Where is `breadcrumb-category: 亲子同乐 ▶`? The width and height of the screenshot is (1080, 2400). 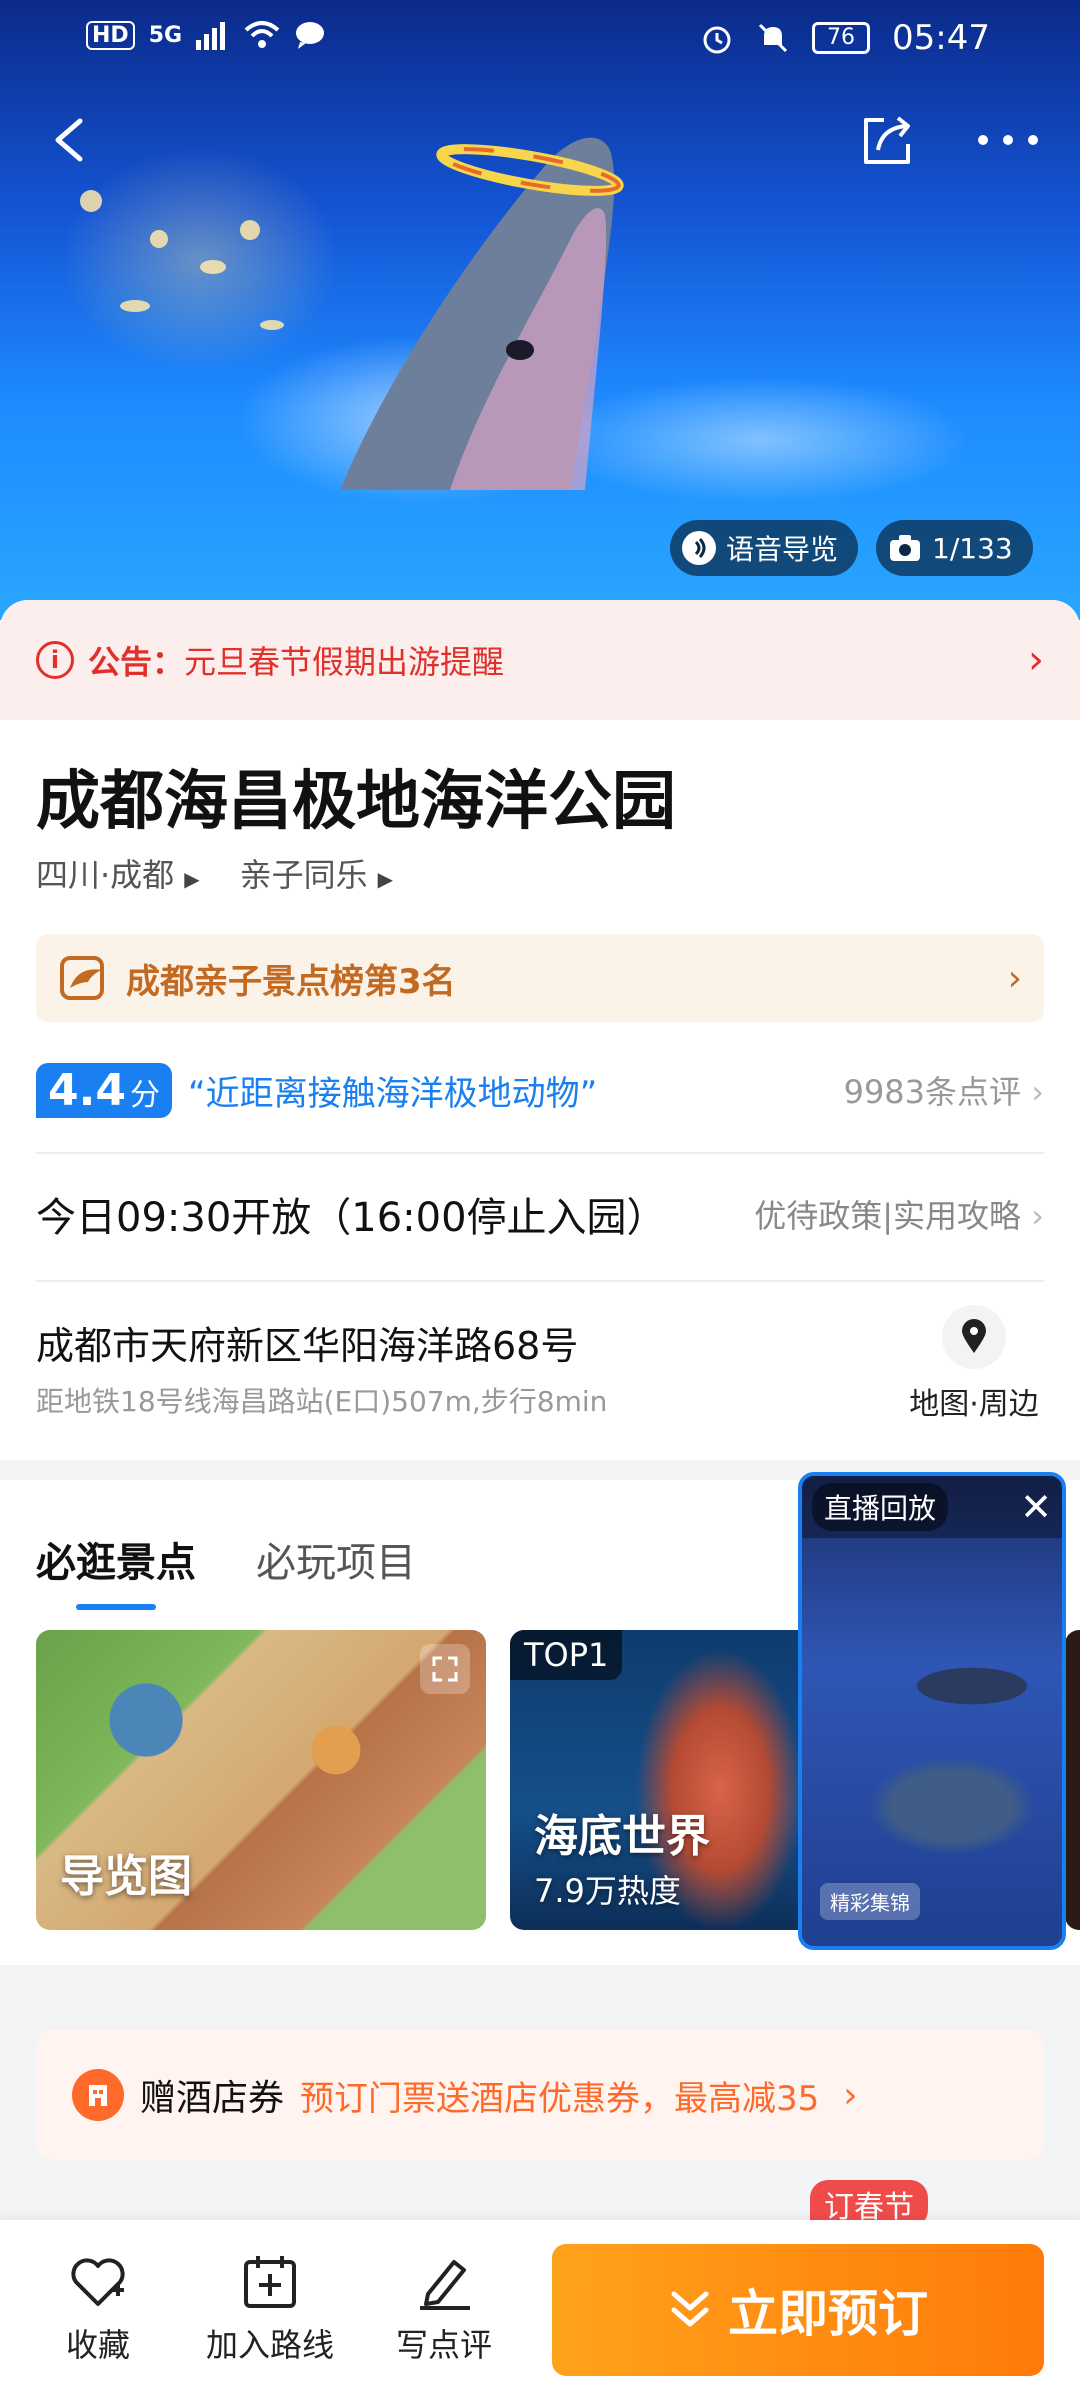 breadcrumb-category: 亲子同乐 ▶ is located at coordinates (316, 873).